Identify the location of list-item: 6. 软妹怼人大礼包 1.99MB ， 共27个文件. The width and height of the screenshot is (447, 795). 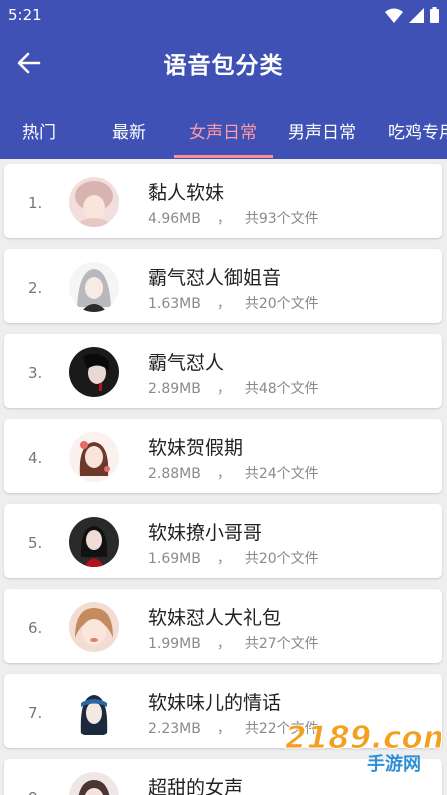
(223, 626).